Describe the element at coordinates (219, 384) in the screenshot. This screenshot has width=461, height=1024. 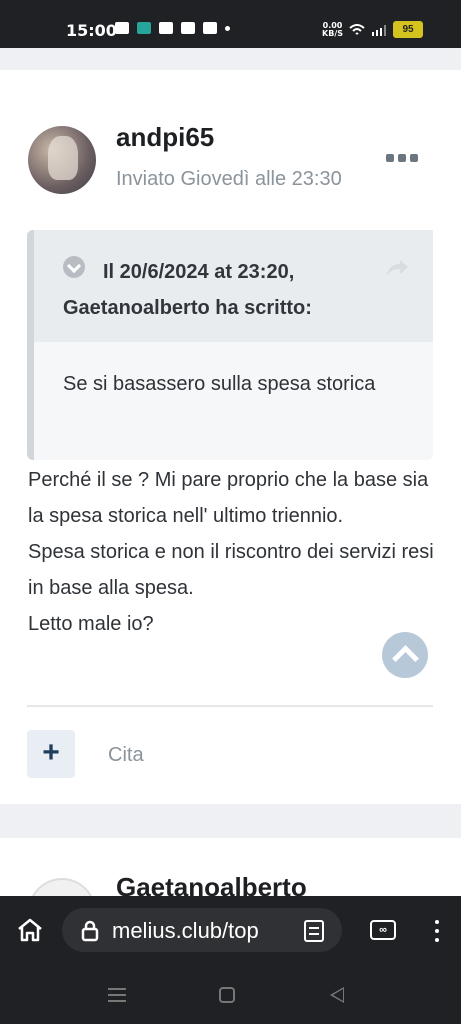
I see `quote-body: Se si basassero sulla spesa storica` at that location.